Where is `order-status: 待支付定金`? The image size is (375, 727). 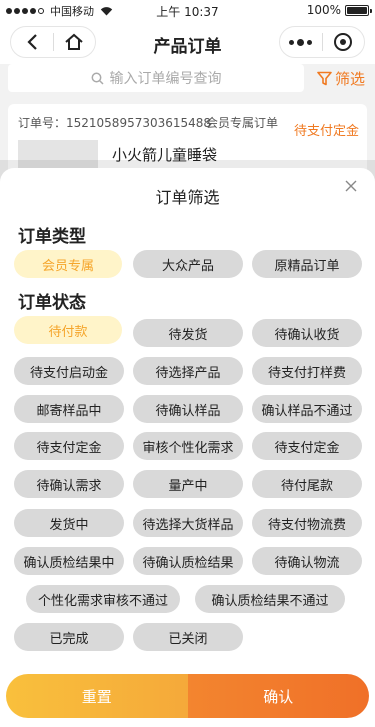
order-status: 待支付定金 is located at coordinates (326, 131).